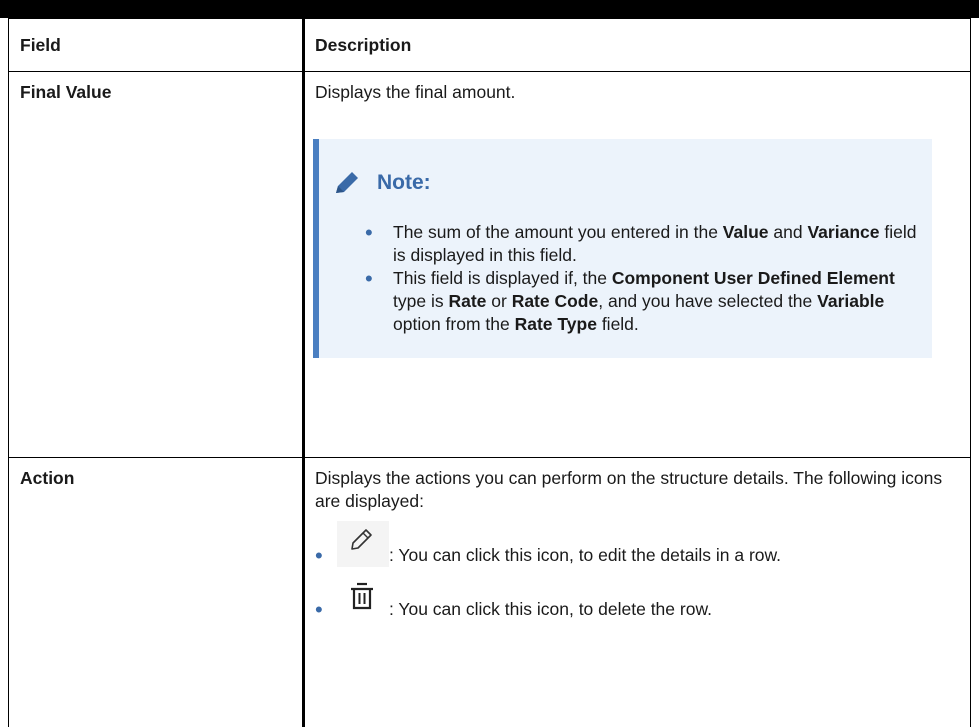 The image size is (979, 727). I want to click on header-field: Field, so click(156, 45).